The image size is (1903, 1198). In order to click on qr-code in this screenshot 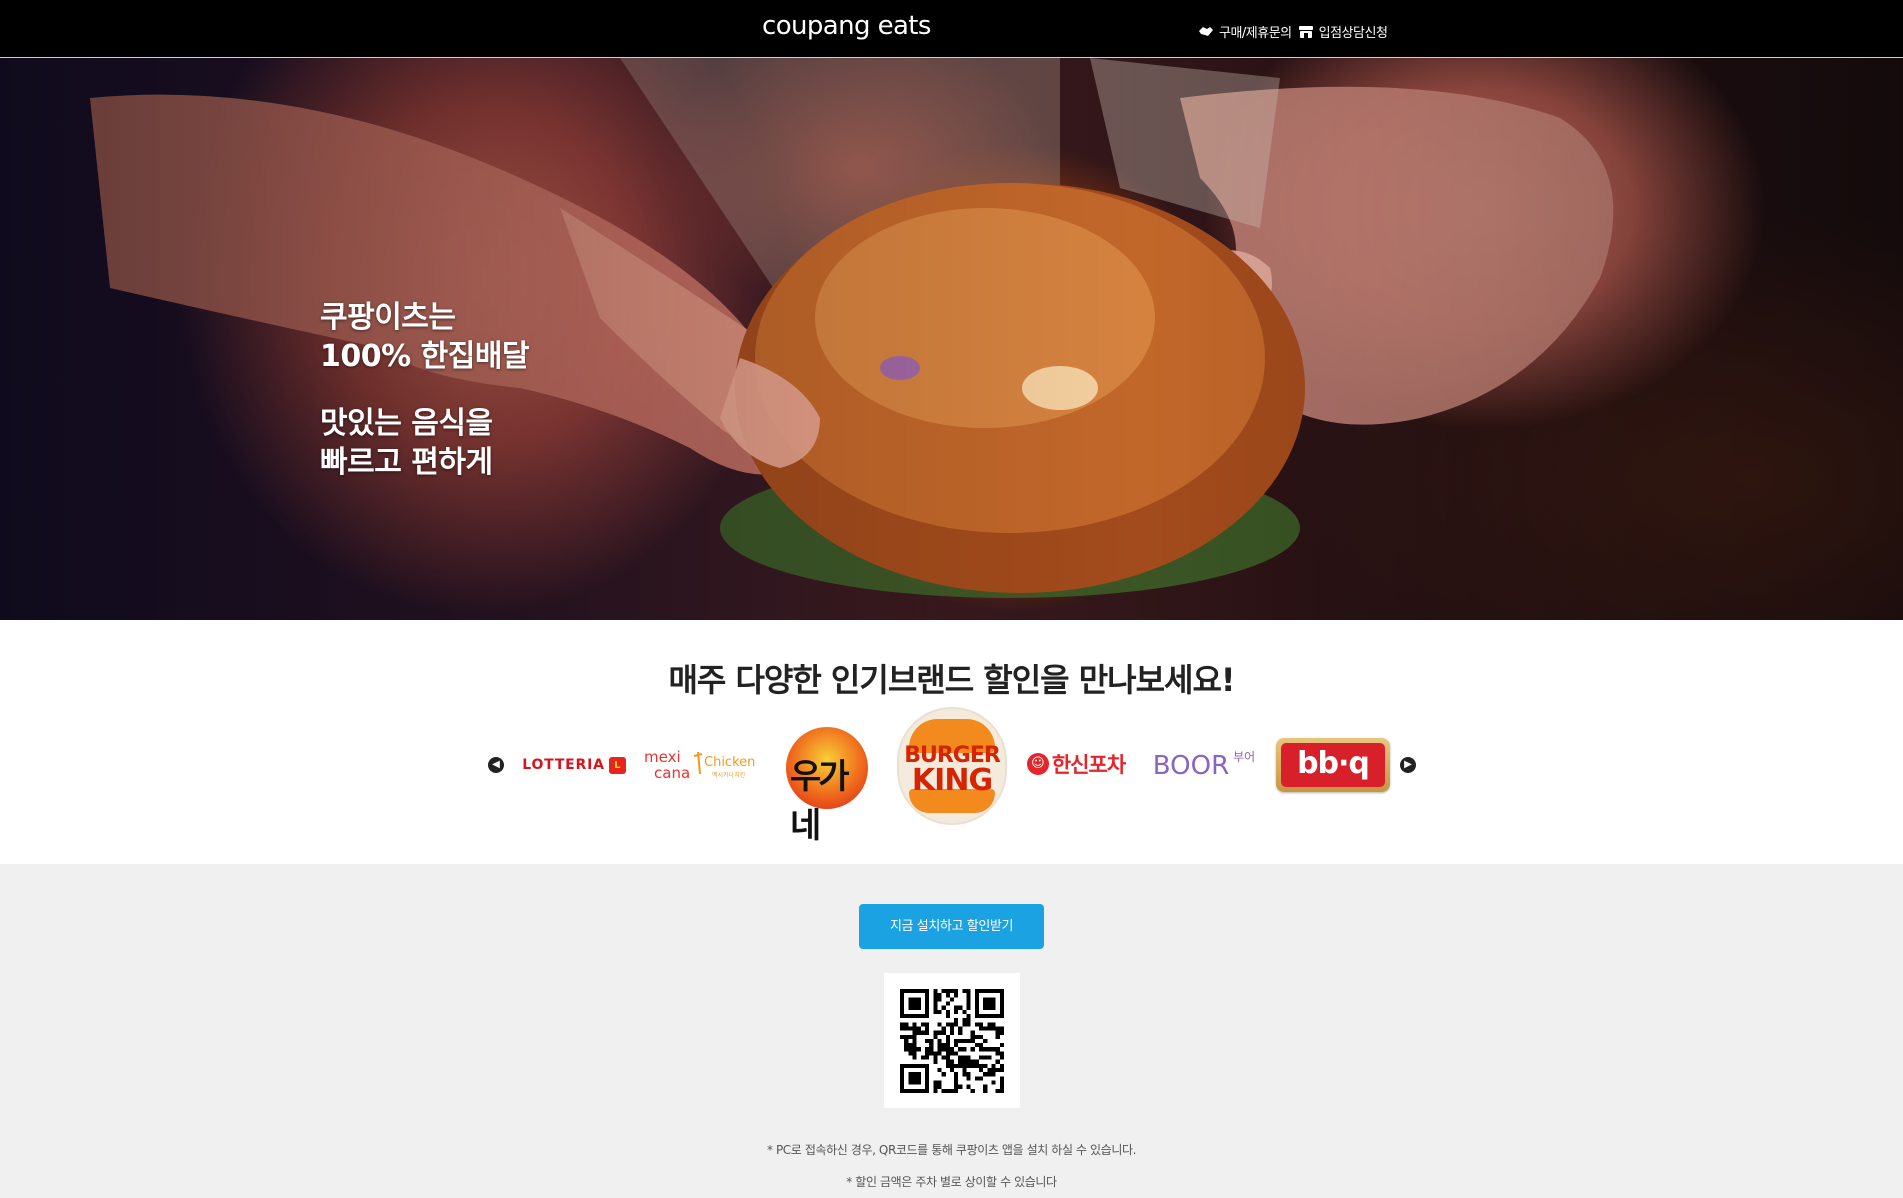, I will do `click(952, 1040)`.